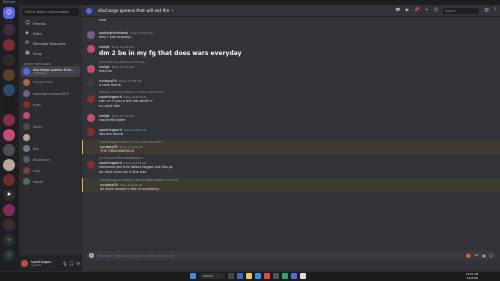 The height and width of the screenshot is (281, 500). Describe the element at coordinates (472, 276) in the screenshot. I see `taskbar-clock: 12:01 AM 7/1/2025` at that location.